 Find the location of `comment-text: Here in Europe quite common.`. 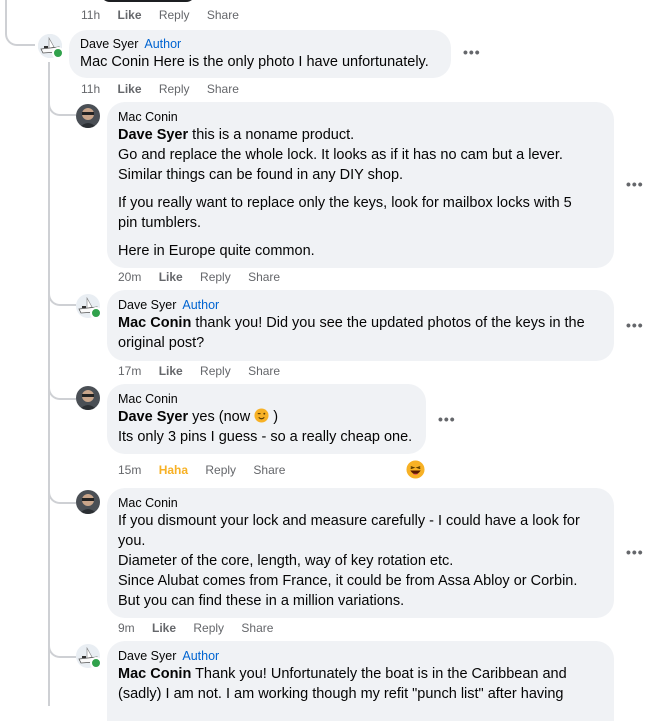

comment-text: Here in Europe quite common. is located at coordinates (216, 251).